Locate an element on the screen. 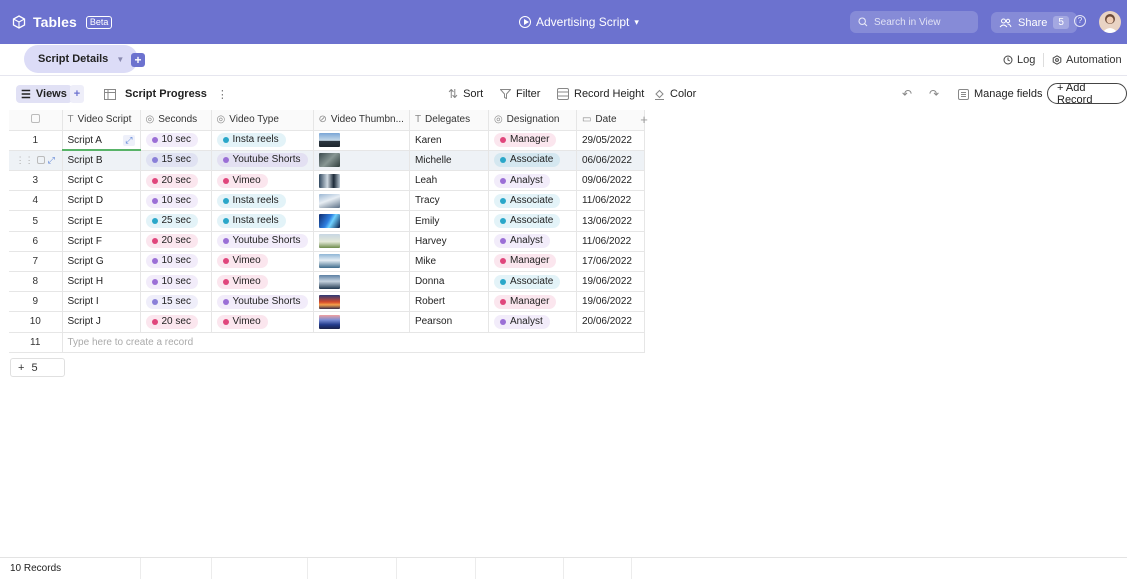  filter-button: Filter is located at coordinates (520, 94).